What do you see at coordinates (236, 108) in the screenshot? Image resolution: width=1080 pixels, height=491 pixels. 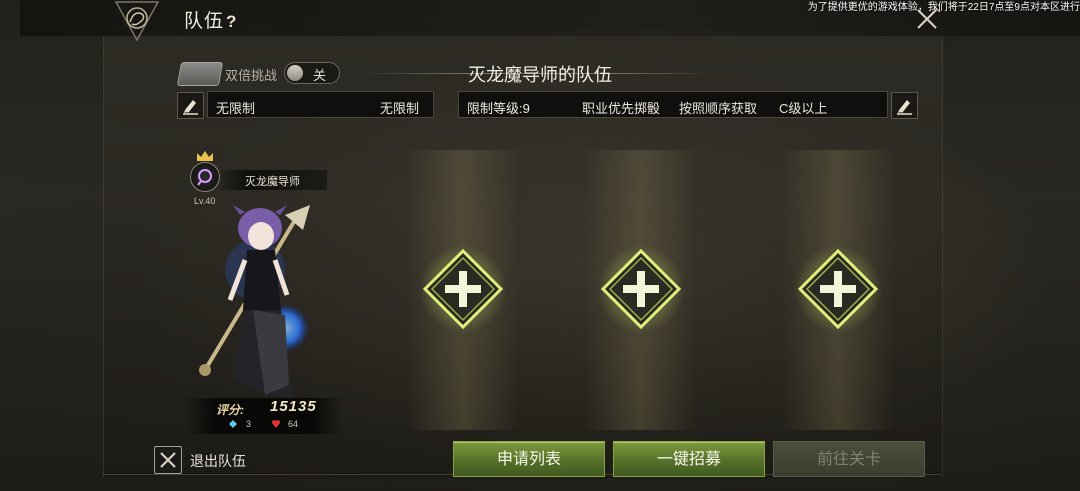 I see `left-field-value: 无限制` at bounding box center [236, 108].